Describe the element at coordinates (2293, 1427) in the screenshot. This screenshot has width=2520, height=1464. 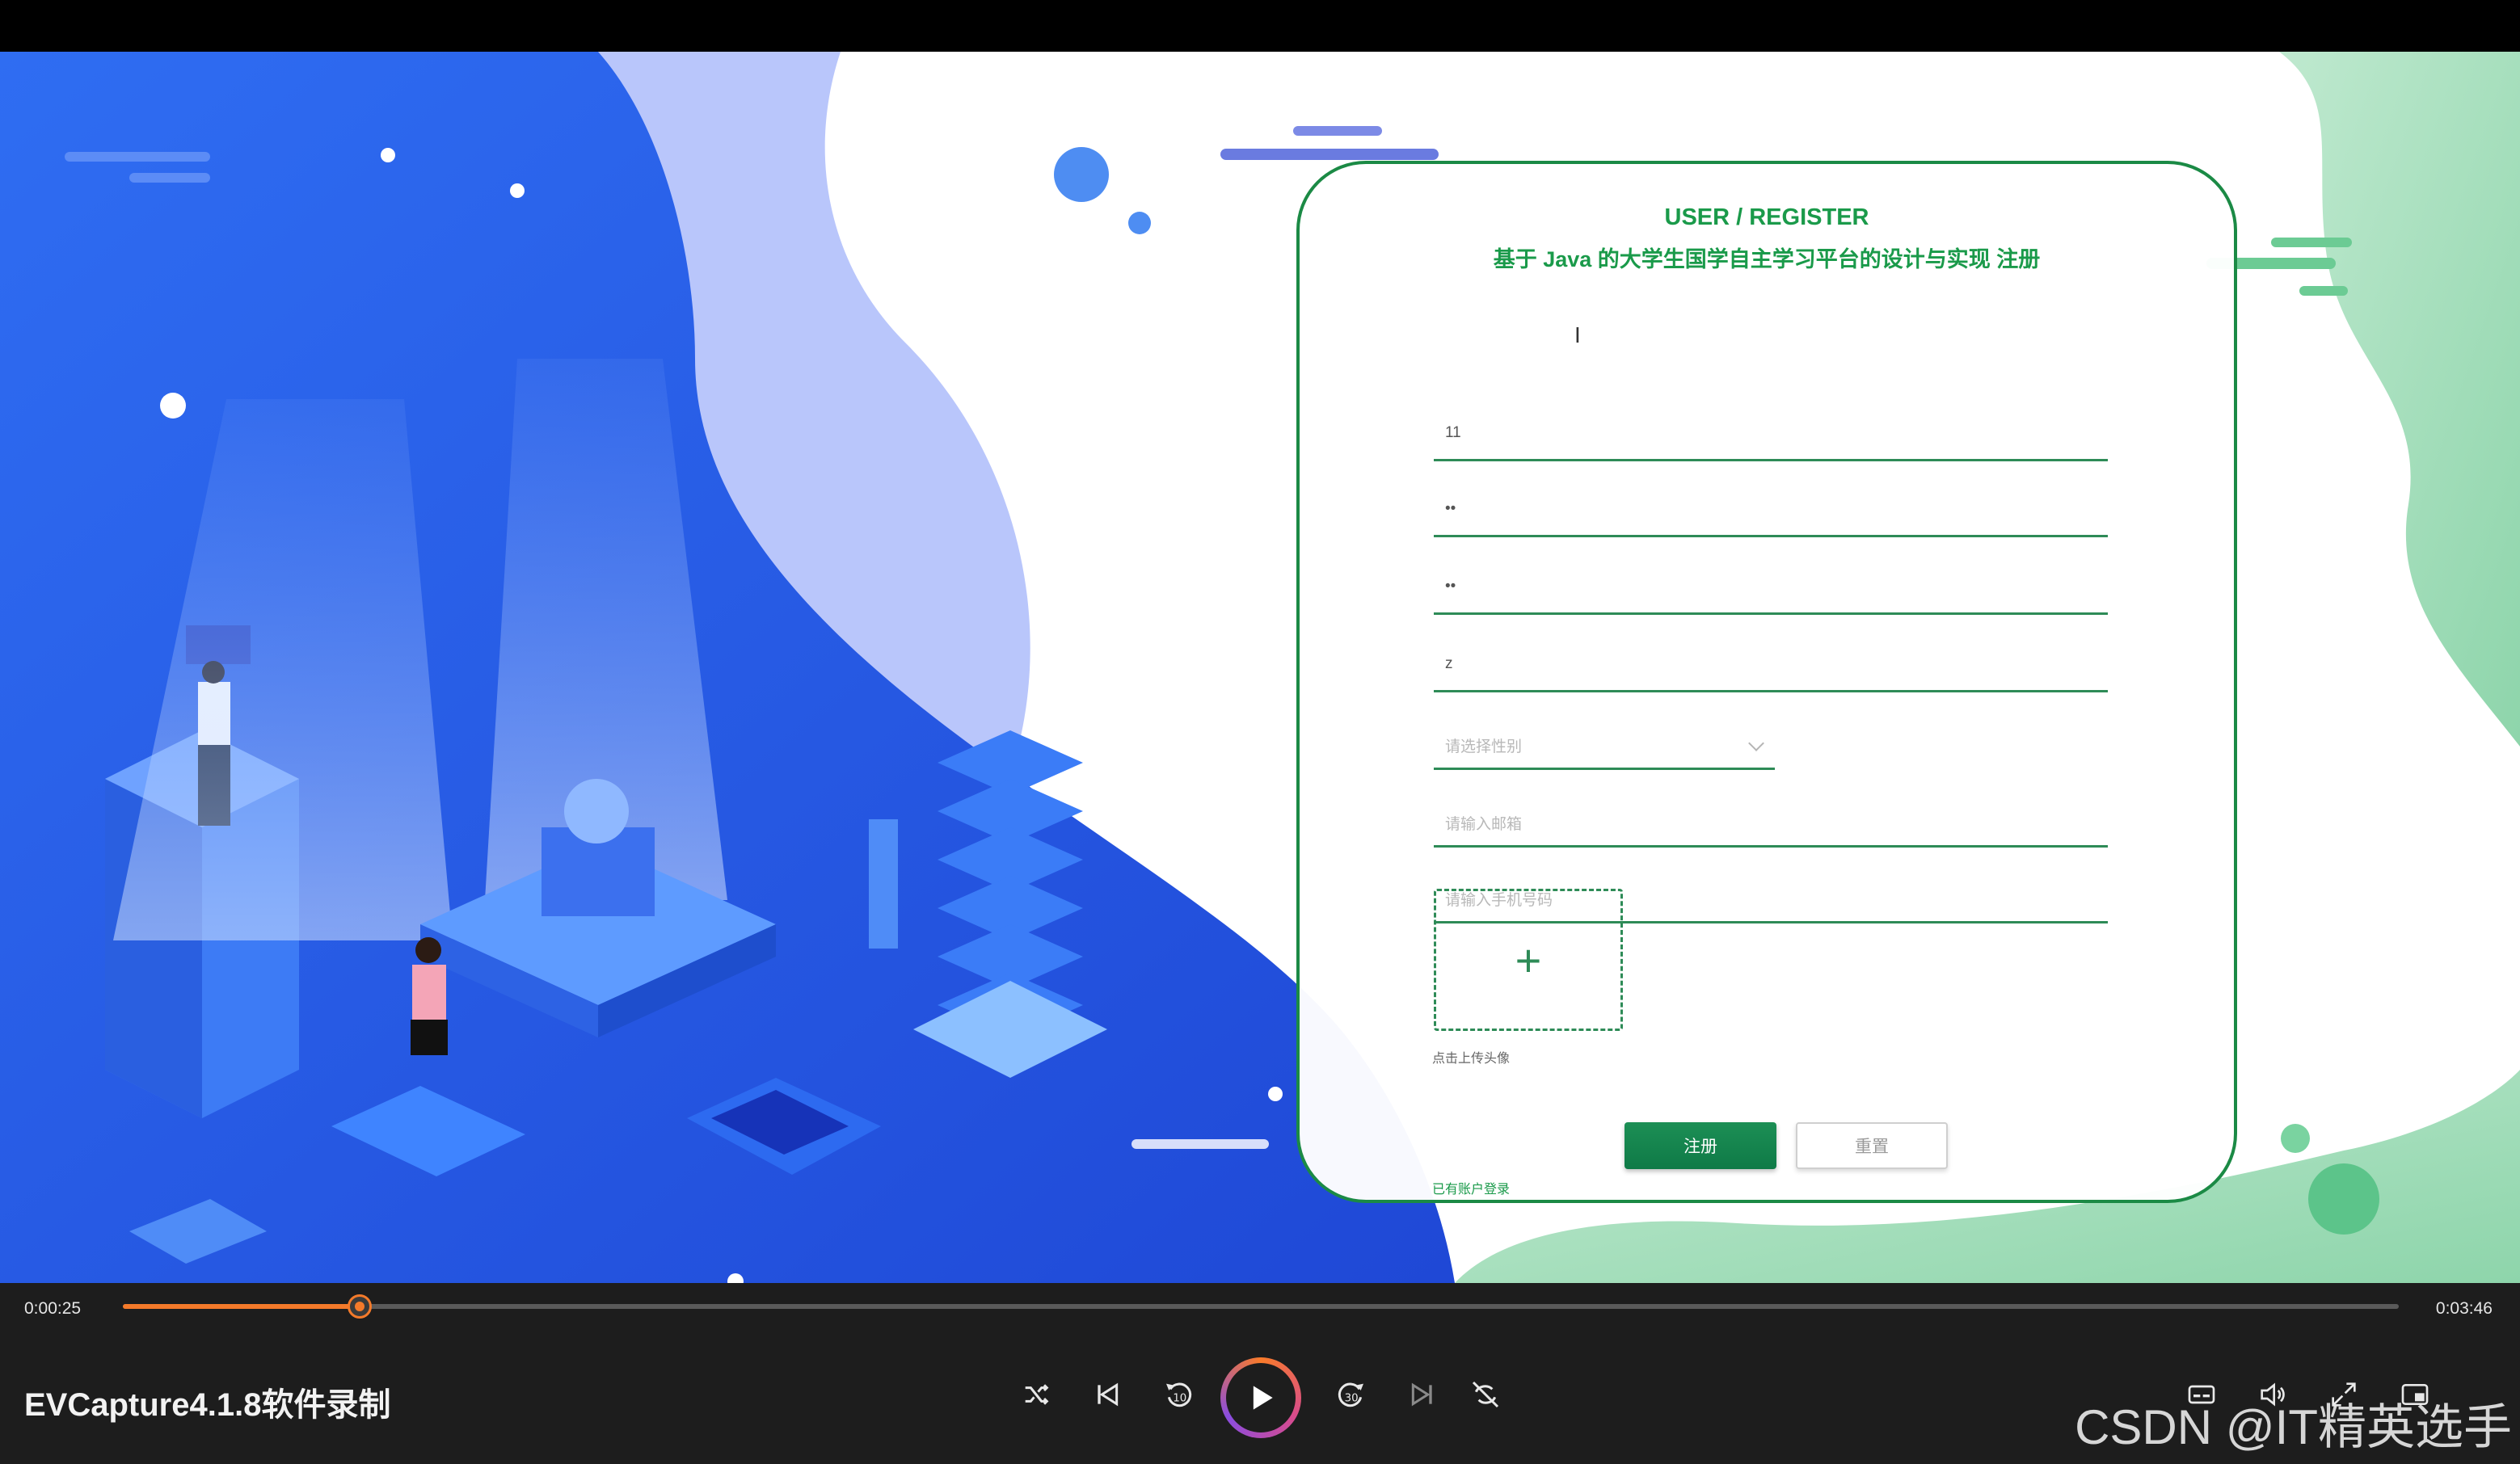
I see `watermark: CSDN @IT精英选手` at that location.